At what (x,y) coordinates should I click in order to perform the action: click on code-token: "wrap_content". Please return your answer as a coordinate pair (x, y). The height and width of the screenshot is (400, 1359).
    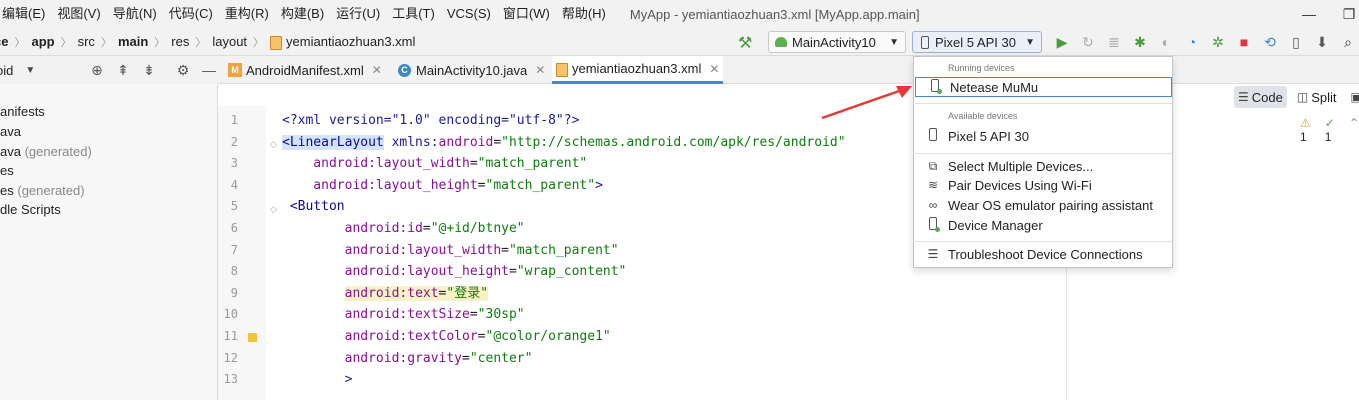
    Looking at the image, I should click on (571, 272).